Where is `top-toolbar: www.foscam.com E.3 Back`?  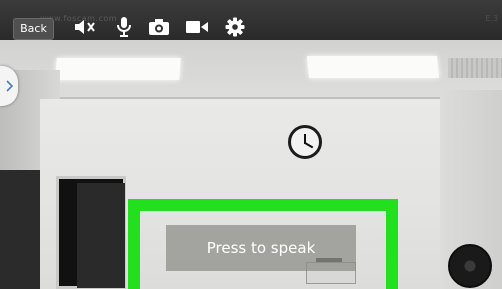
top-toolbar: www.foscam.com E.3 Back is located at coordinates (251, 20).